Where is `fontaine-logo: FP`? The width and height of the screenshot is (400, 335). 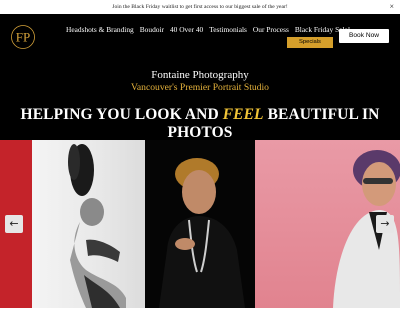
fontaine-logo: FP is located at coordinates (23, 37).